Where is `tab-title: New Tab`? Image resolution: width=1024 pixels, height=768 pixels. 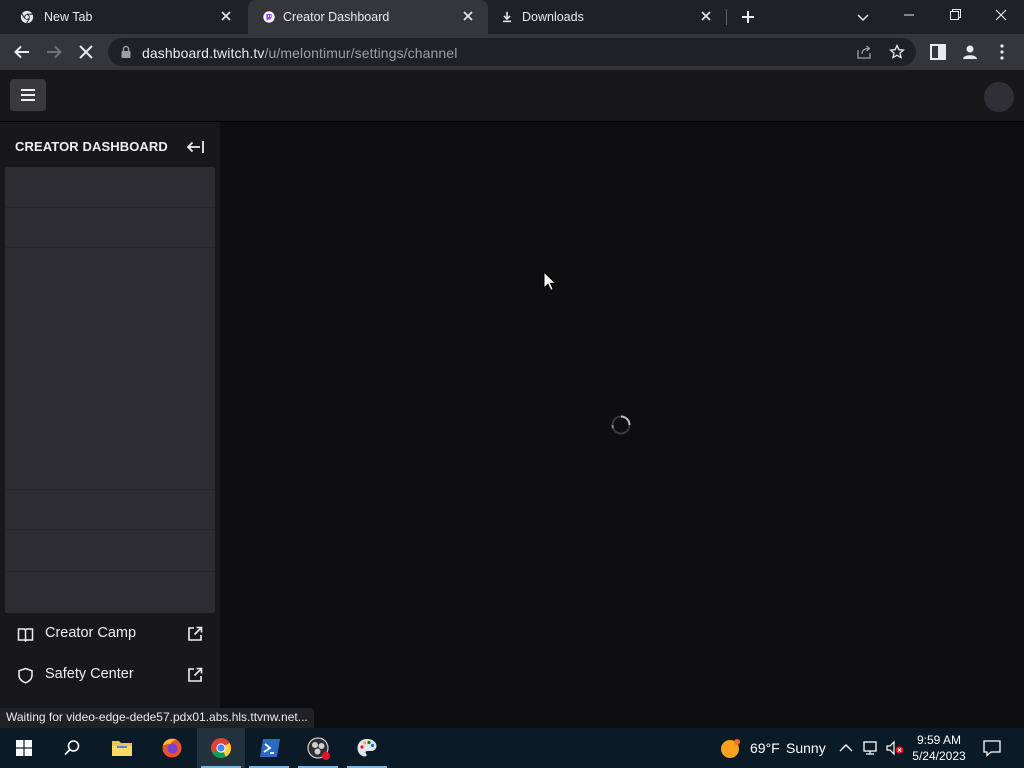
tab-title: New Tab is located at coordinates (68, 17).